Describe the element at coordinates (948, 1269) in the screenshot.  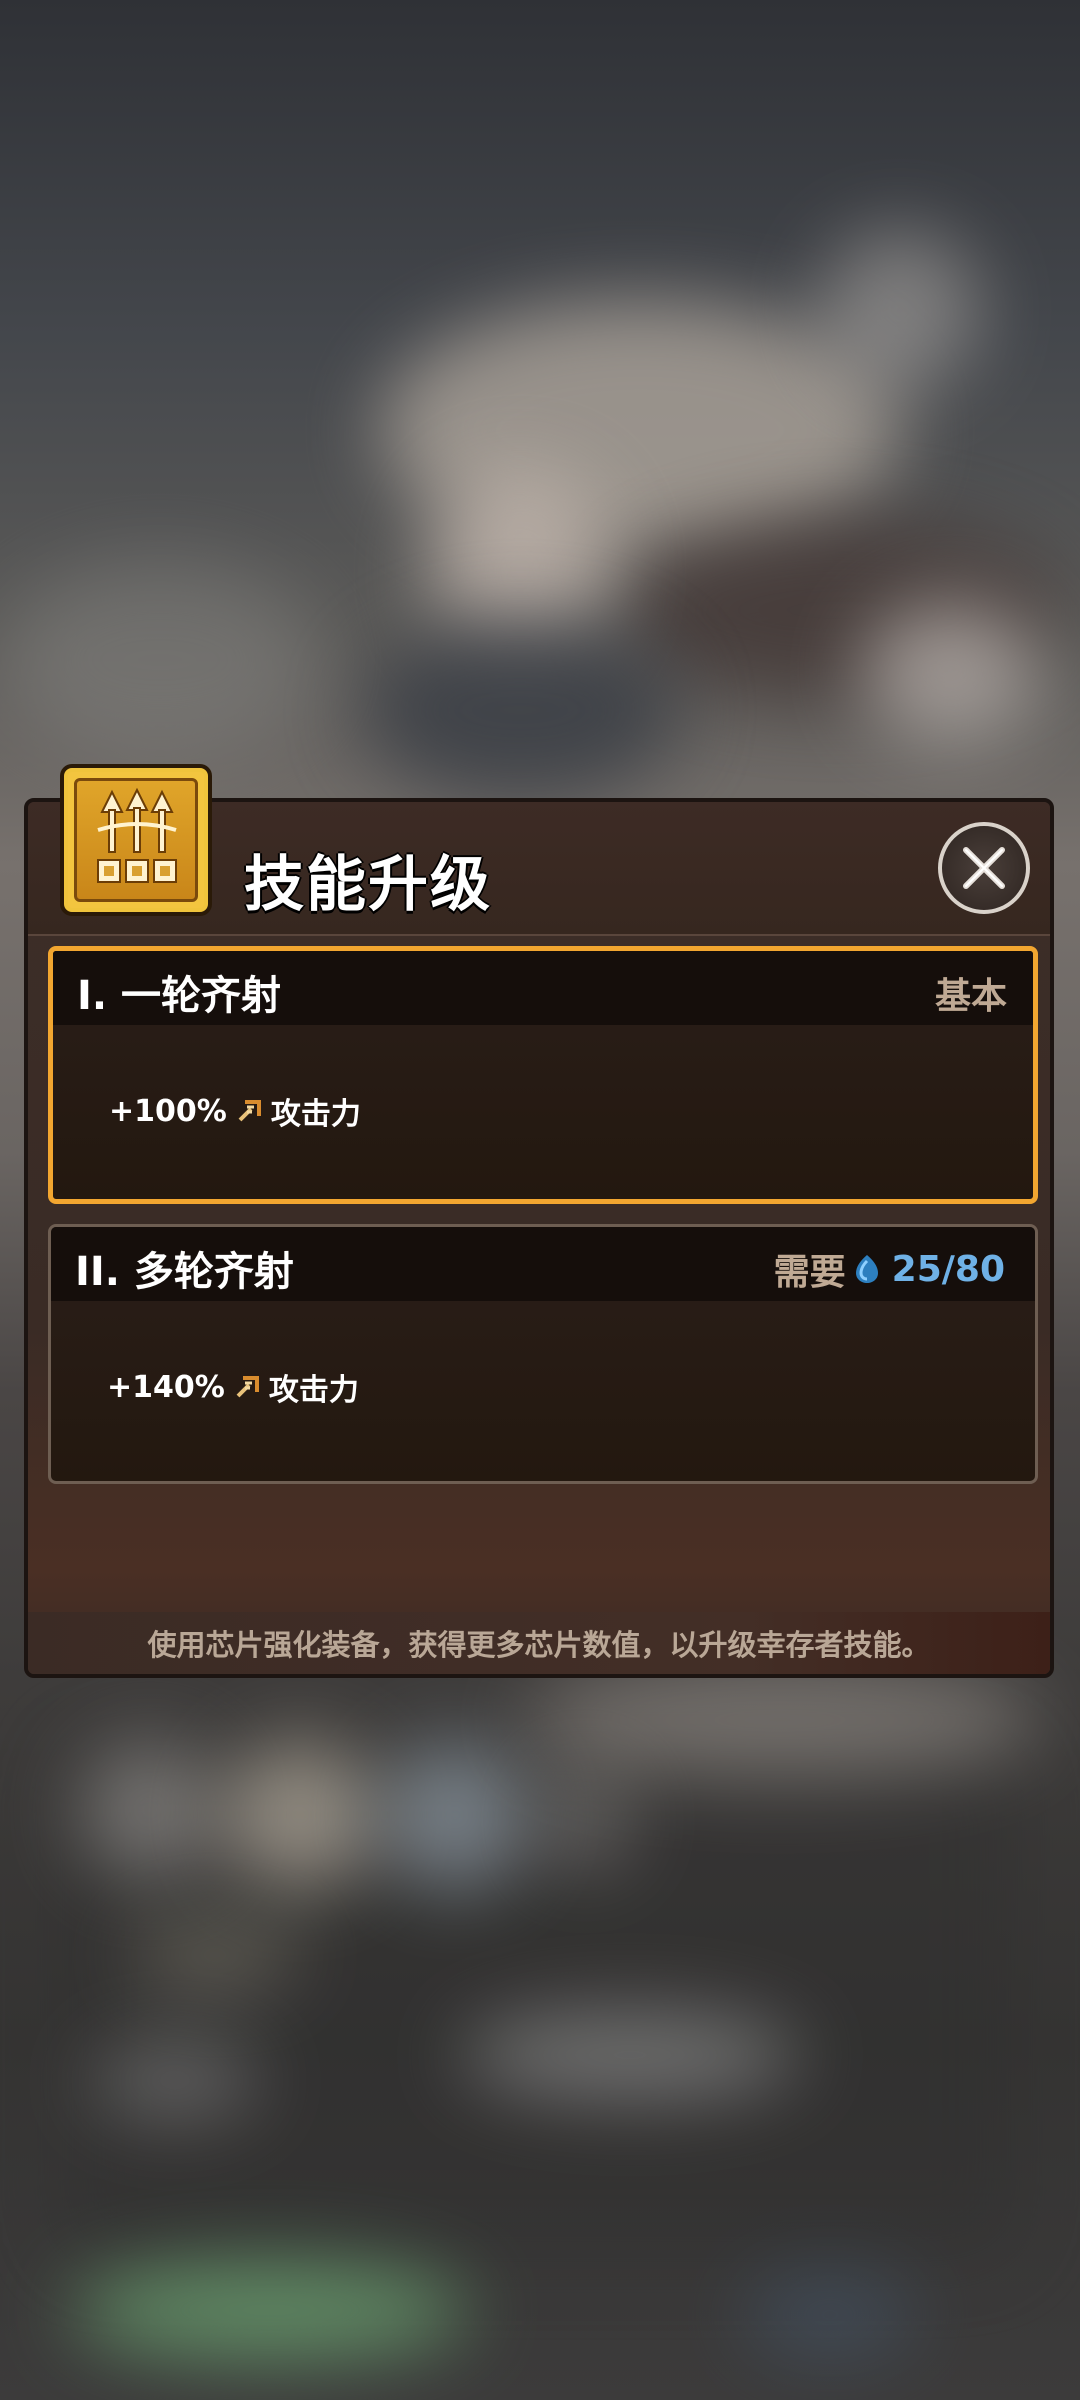
I see `requirement-count: 25/80` at that location.